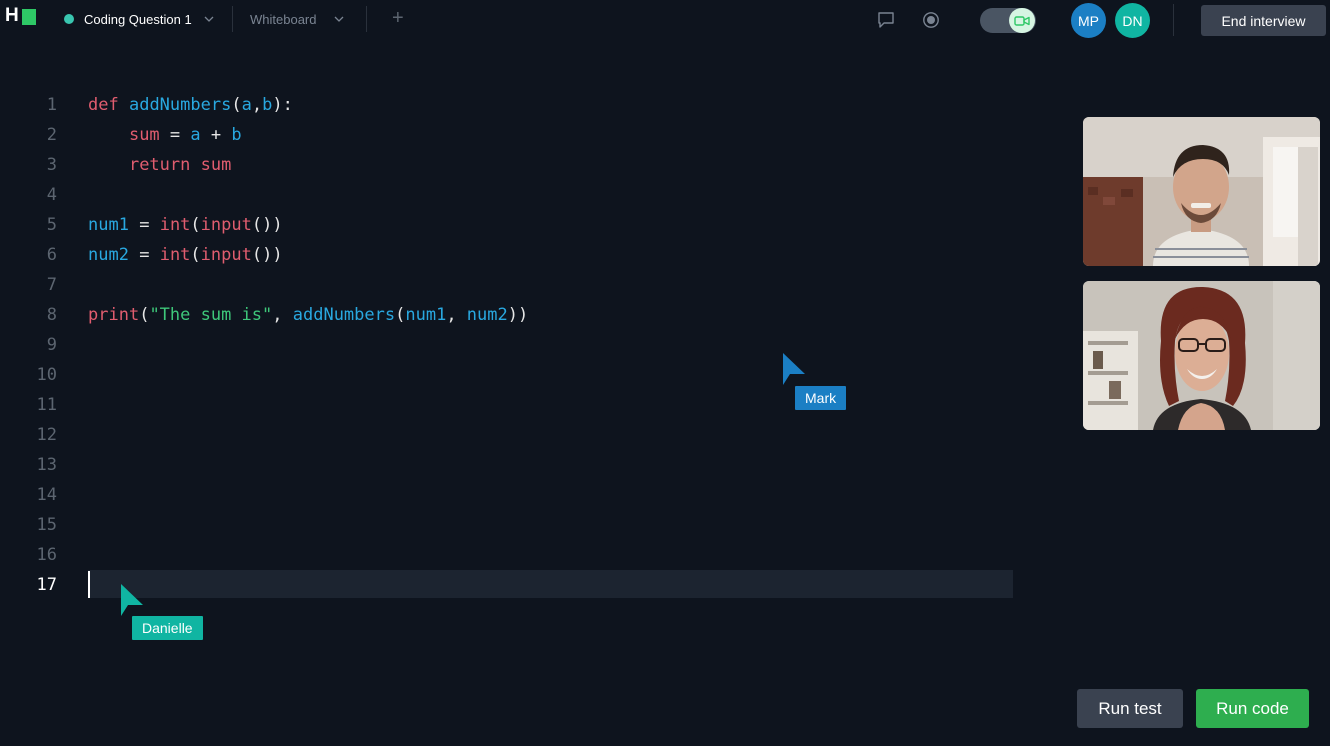 Image resolution: width=1330 pixels, height=746 pixels. What do you see at coordinates (507, 195) in the screenshot?
I see `code-line: 4` at bounding box center [507, 195].